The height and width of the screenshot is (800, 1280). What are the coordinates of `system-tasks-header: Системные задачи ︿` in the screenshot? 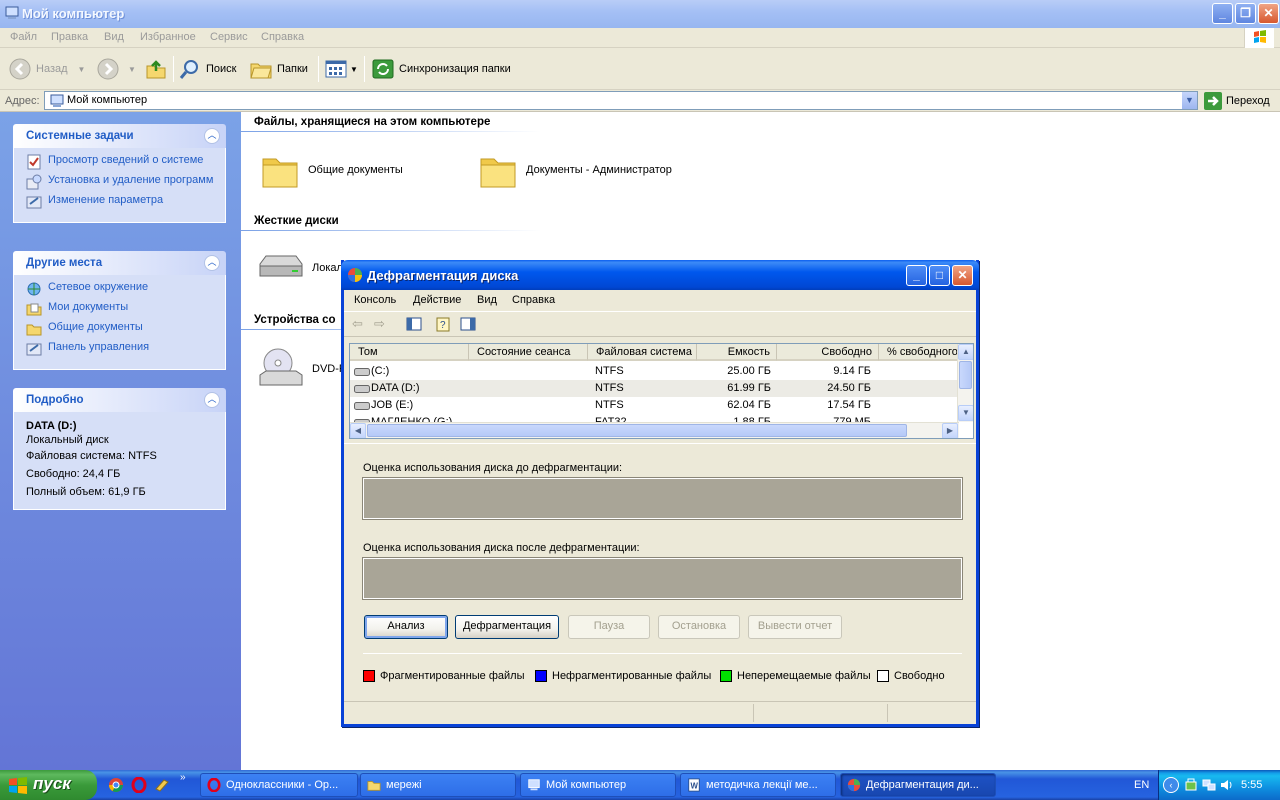 It's located at (119, 136).